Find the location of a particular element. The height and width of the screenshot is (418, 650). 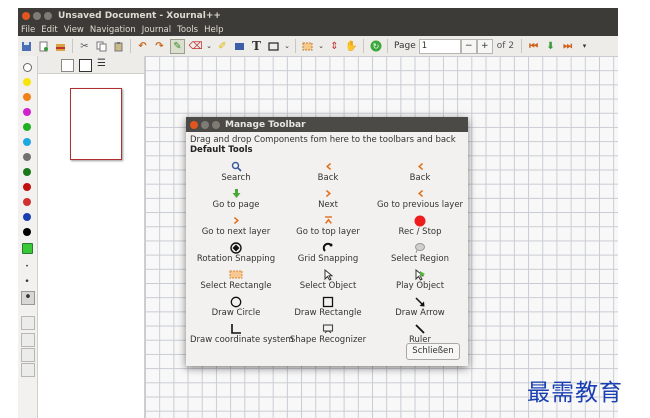

tool-item: Rotation Snapping is located at coordinates (236, 255).